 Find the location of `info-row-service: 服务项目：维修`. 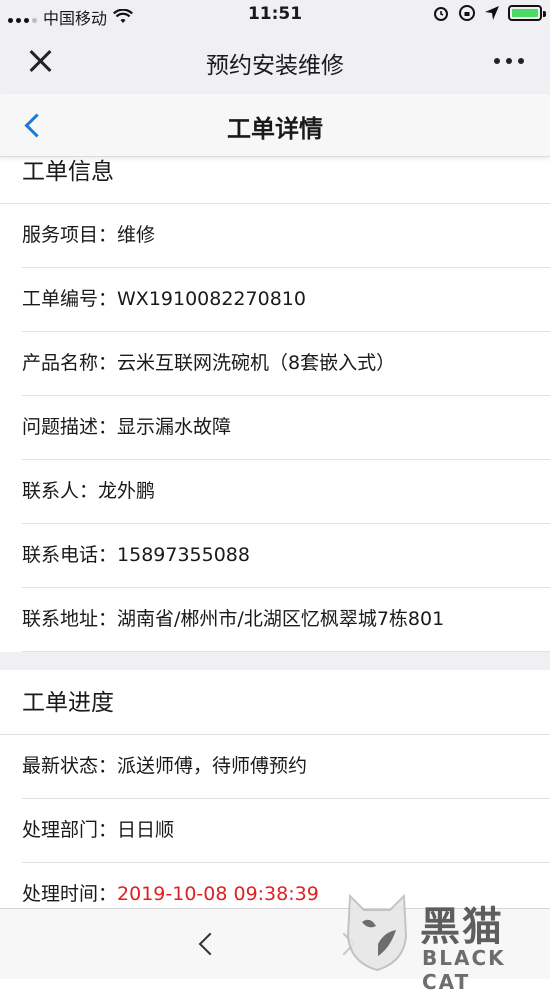

info-row-service: 服务项目：维修 is located at coordinates (286, 236).